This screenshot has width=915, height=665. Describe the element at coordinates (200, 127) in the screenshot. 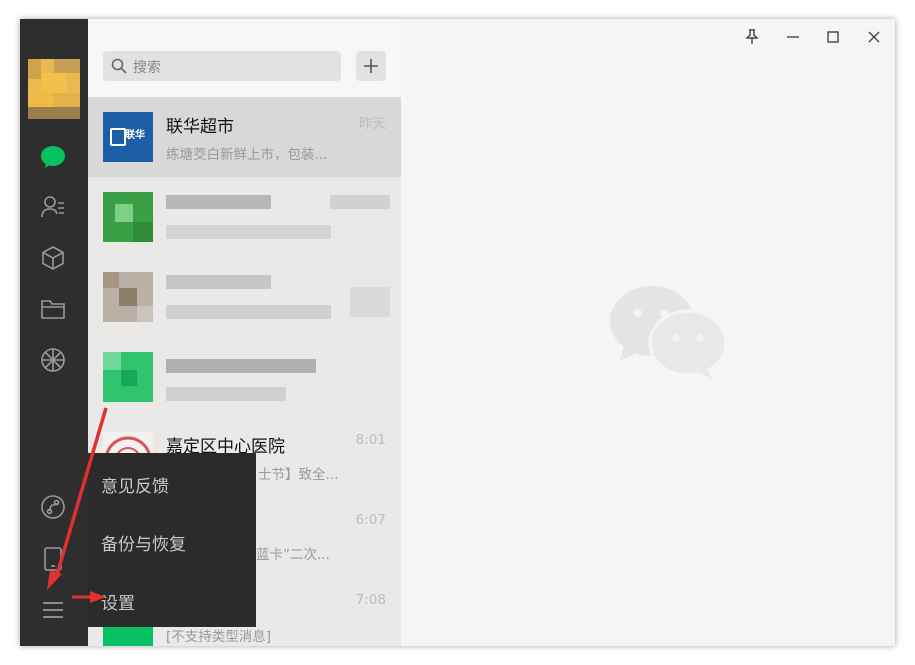

I see `chat-name: 联华超市` at that location.